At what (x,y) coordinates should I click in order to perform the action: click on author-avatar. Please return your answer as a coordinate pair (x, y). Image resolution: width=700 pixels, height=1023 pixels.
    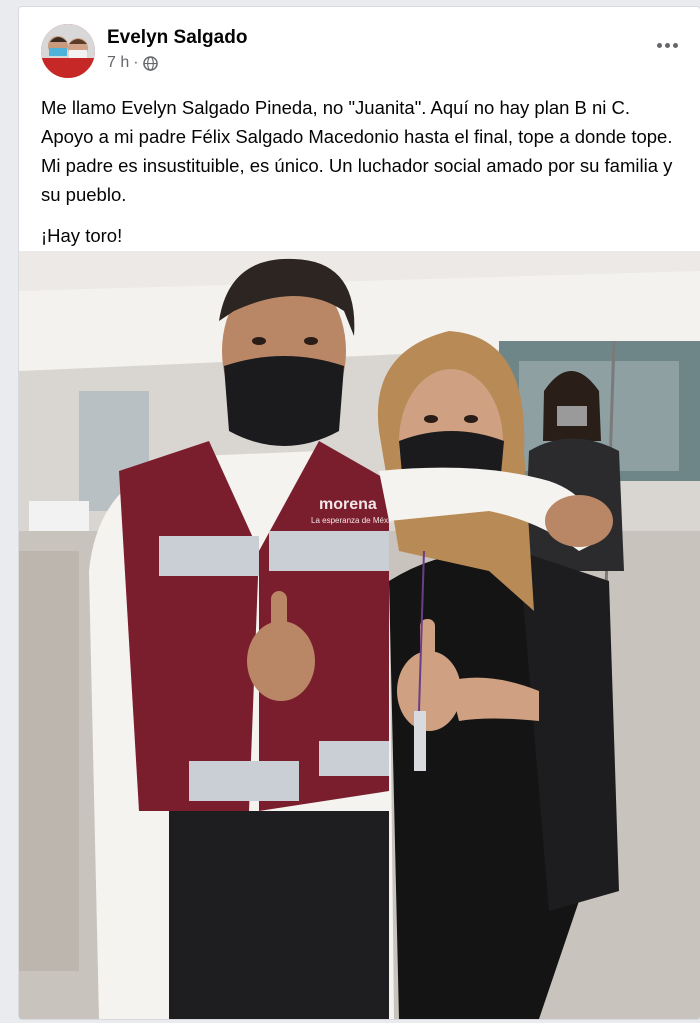
    Looking at the image, I should click on (68, 51).